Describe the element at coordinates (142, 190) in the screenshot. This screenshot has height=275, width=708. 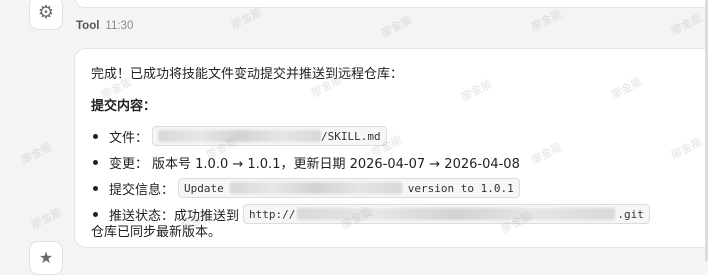
I see `detail-label: 提交信息：` at that location.